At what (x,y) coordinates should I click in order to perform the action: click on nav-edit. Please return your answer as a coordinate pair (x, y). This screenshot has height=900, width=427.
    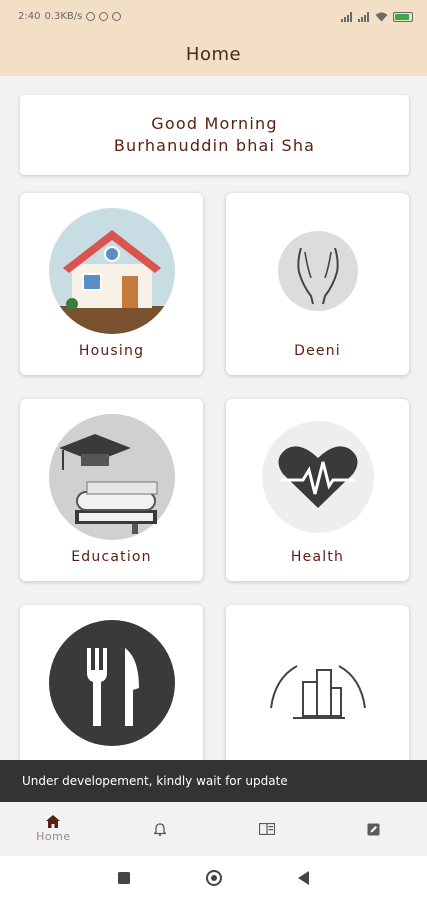
    Looking at the image, I should click on (373, 829).